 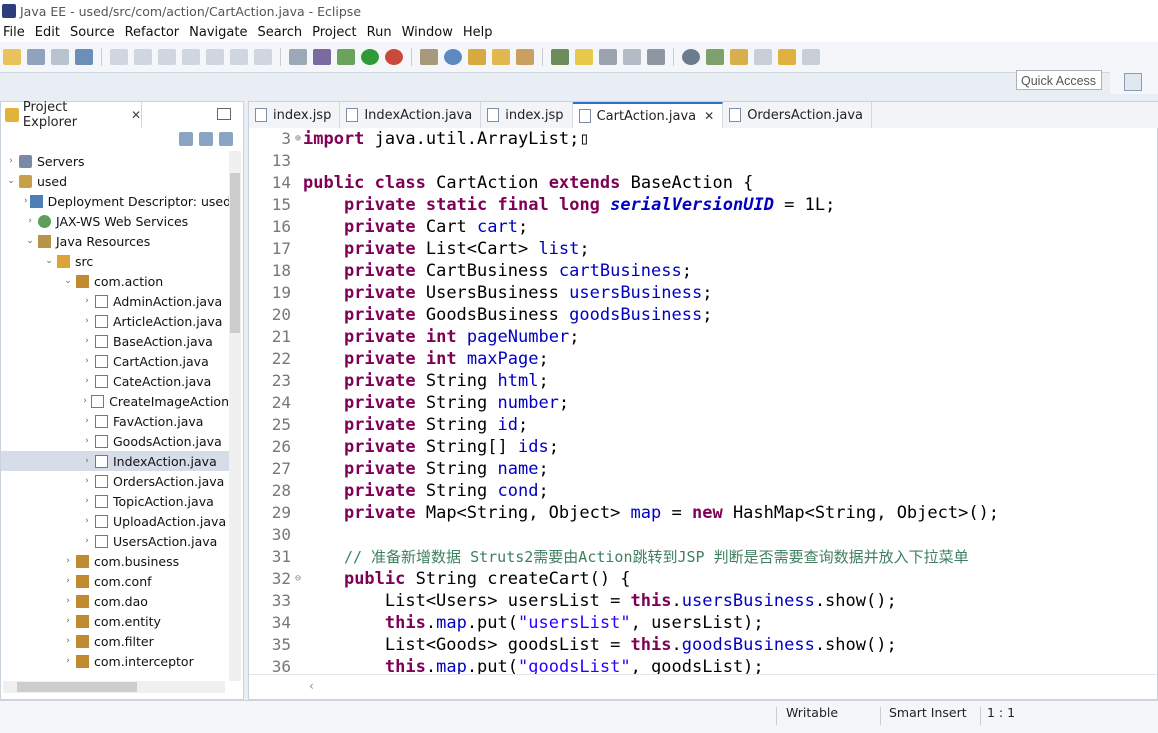 What do you see at coordinates (115, 361) in the screenshot?
I see `tree-item: › CartAction.java` at bounding box center [115, 361].